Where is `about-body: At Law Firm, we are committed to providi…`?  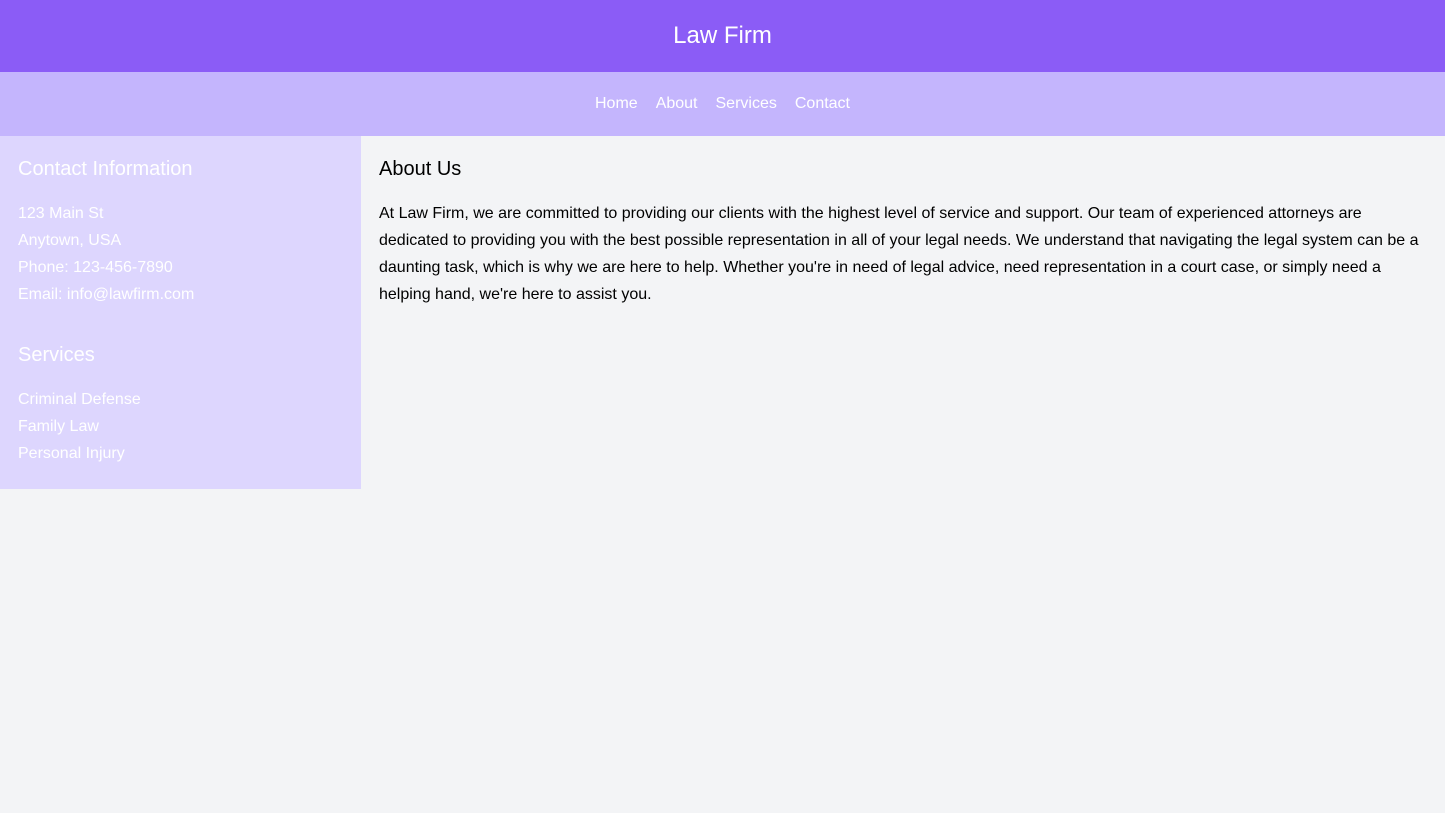 about-body: At Law Firm, we are committed to providi… is located at coordinates (899, 254).